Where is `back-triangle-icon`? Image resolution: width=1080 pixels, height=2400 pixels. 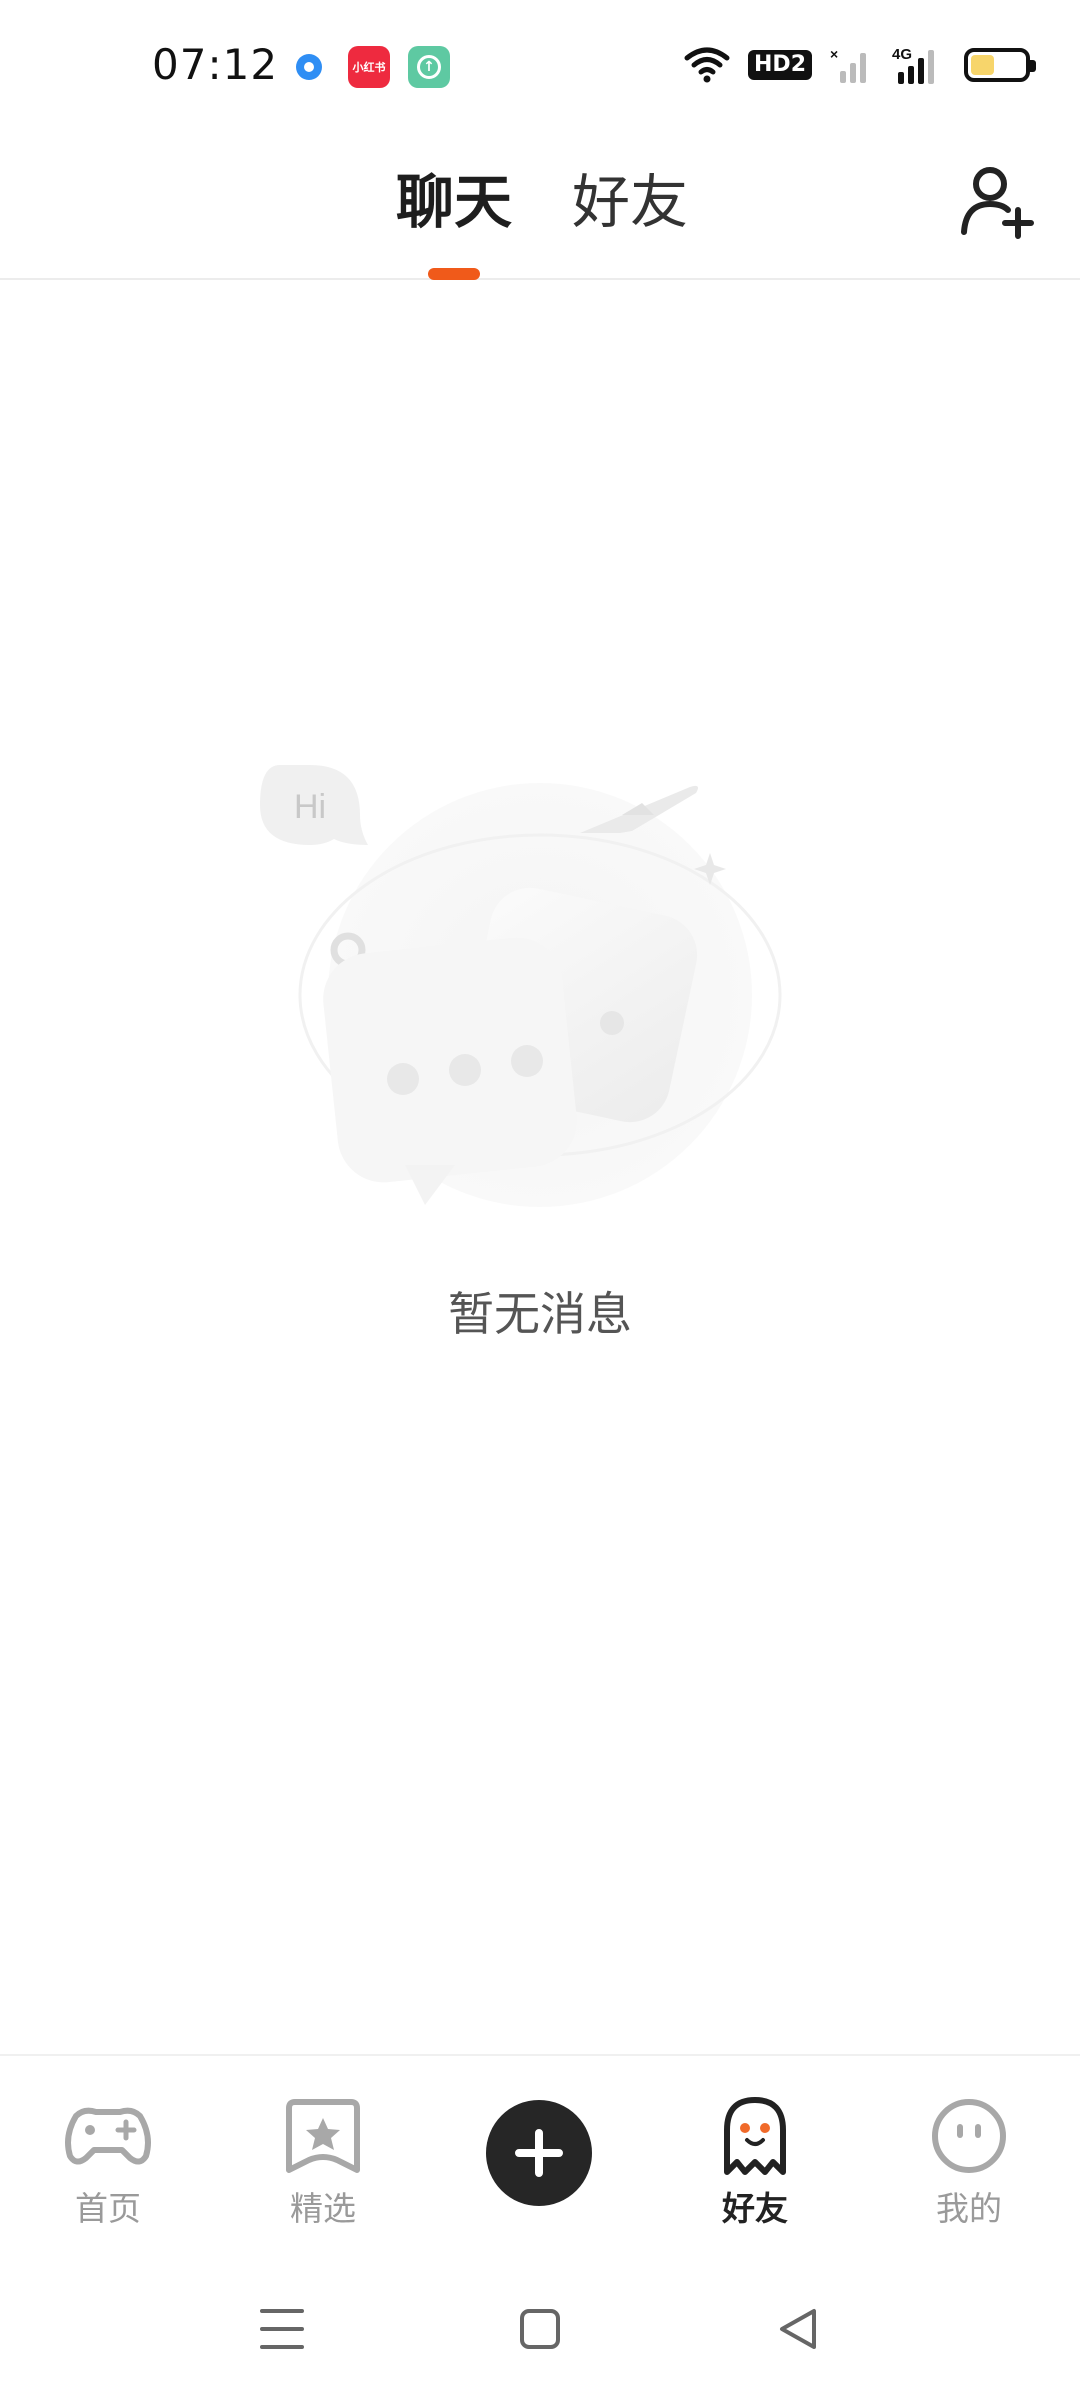
back-triangle-icon is located at coordinates (798, 2329).